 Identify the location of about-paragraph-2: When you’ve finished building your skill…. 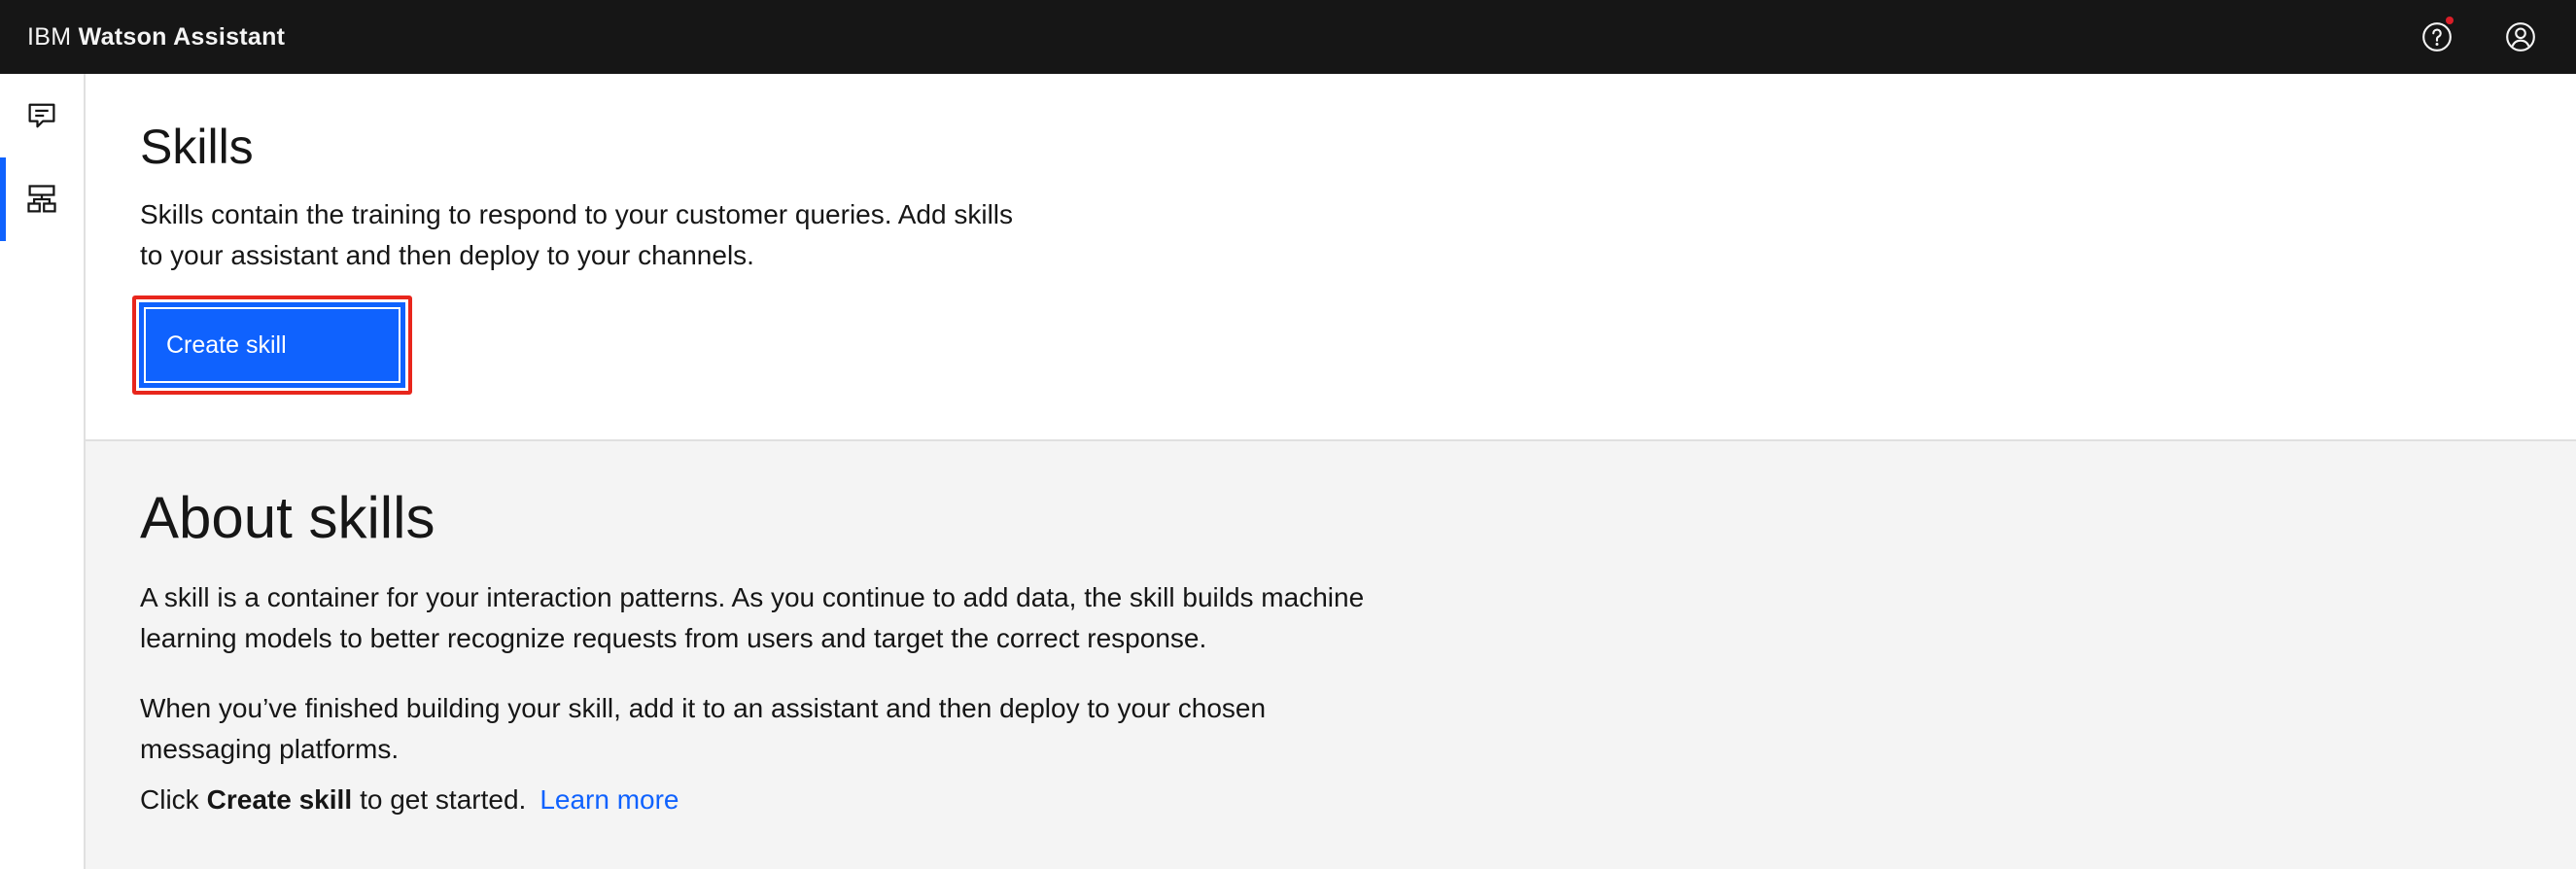
(703, 728).